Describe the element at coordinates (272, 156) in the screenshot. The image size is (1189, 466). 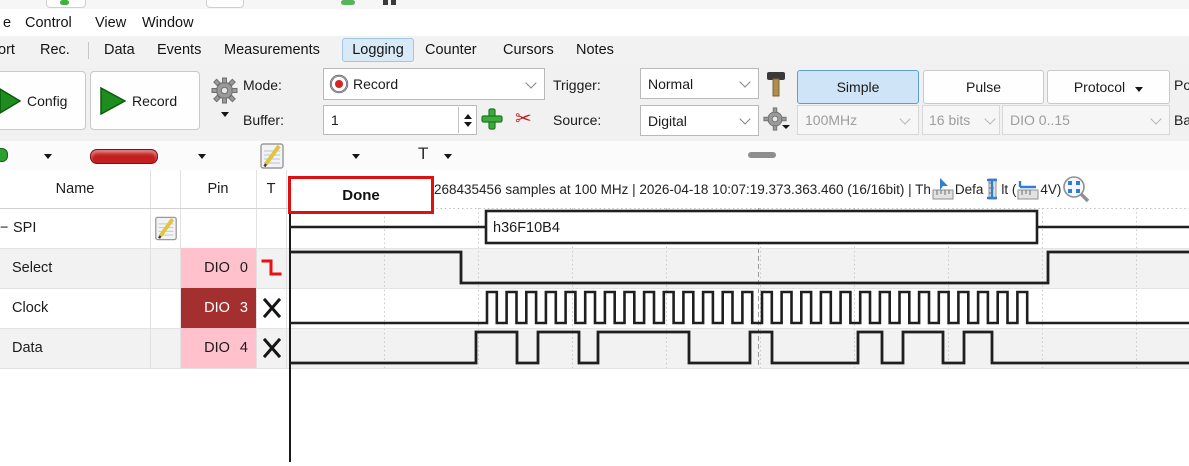
I see `notes-pencil-icon` at that location.